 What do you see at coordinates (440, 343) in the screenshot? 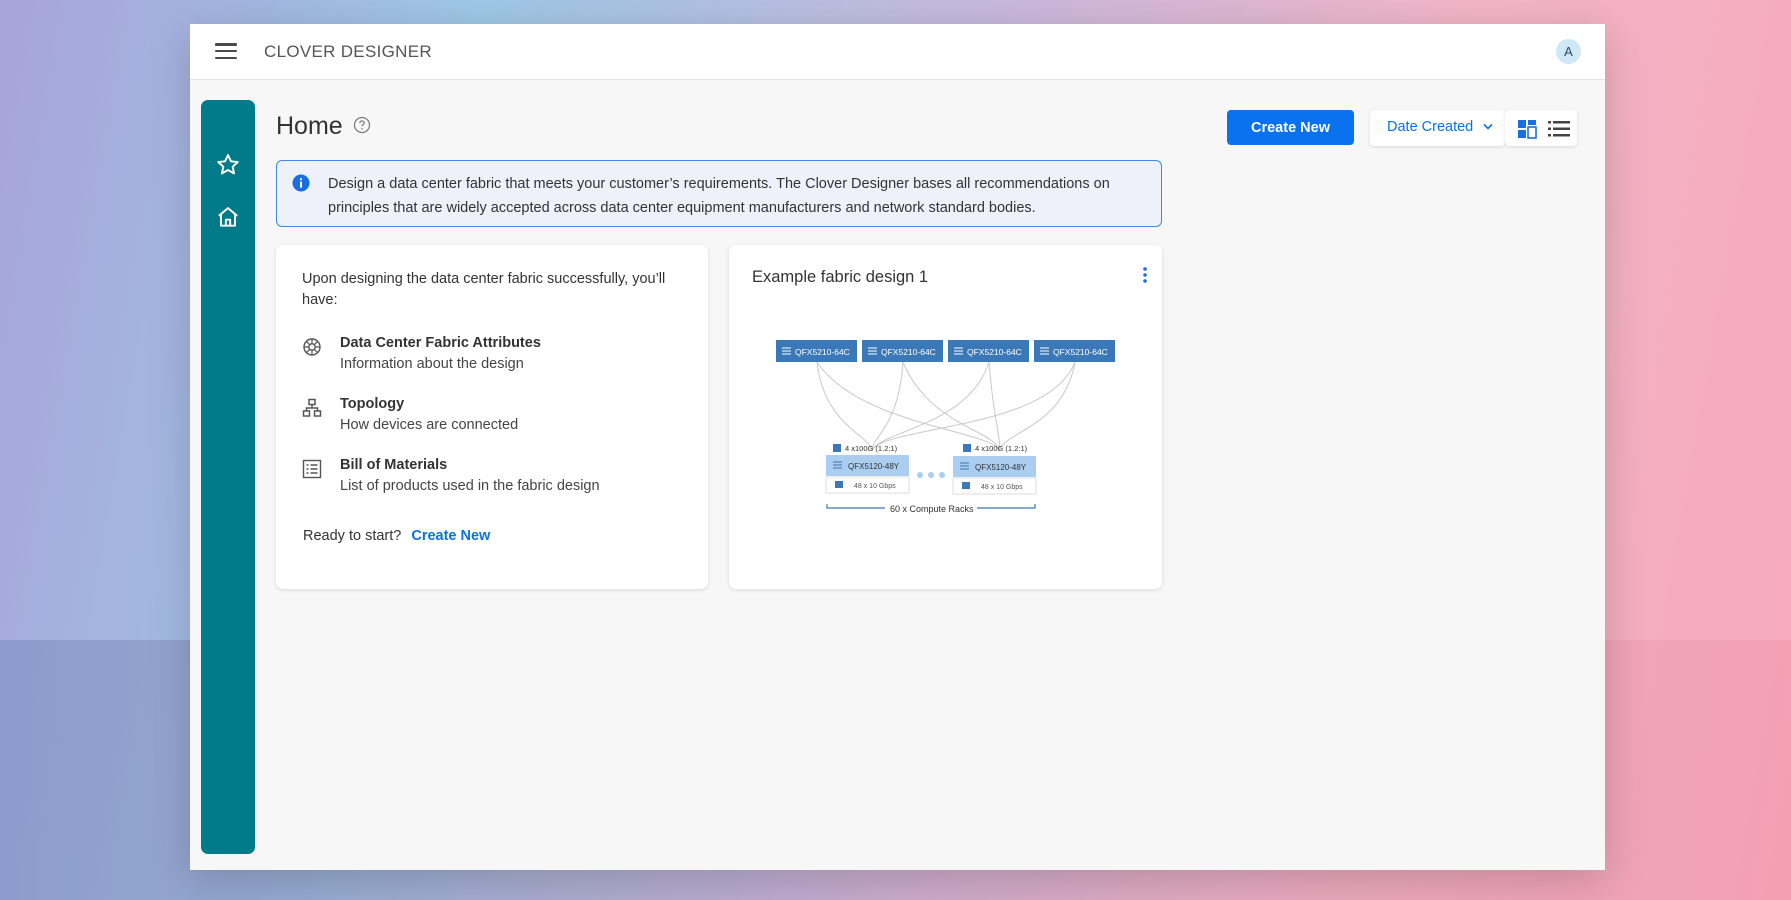
I see `feature-title: Data Center Fabric Attributes` at bounding box center [440, 343].